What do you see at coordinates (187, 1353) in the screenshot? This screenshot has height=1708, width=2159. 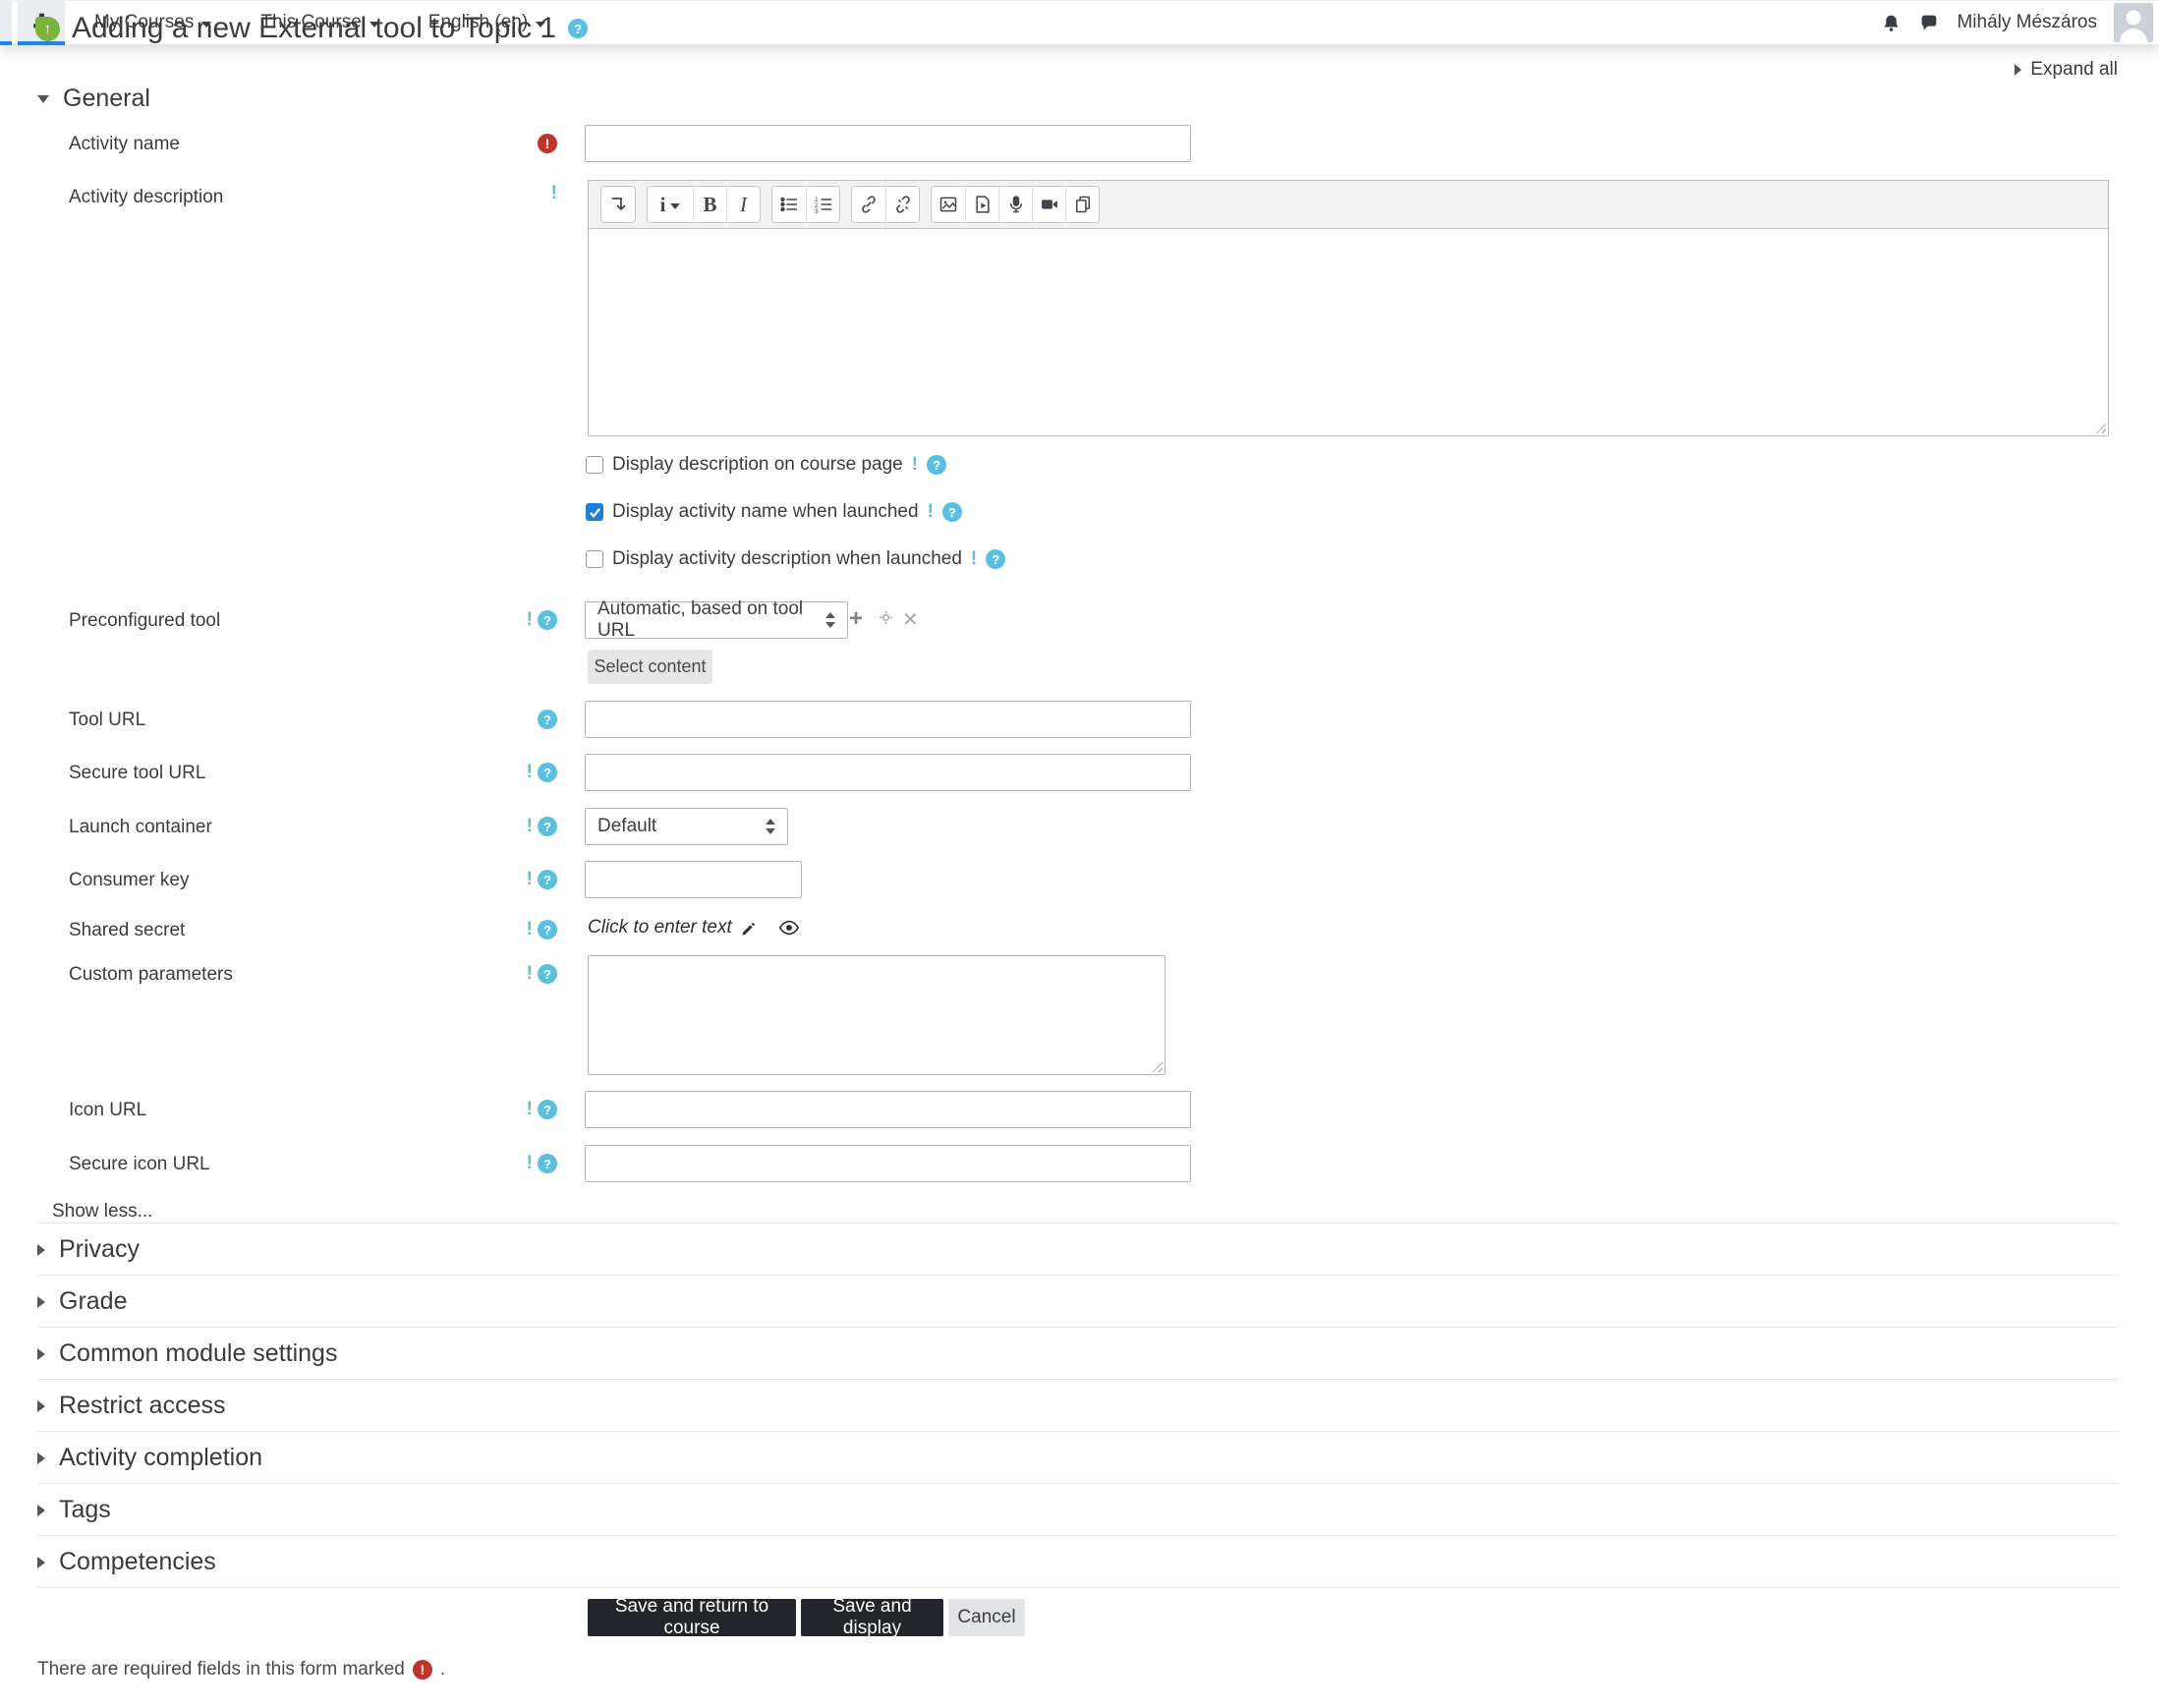 I see `section-header-common-module-settings: Common module settings` at bounding box center [187, 1353].